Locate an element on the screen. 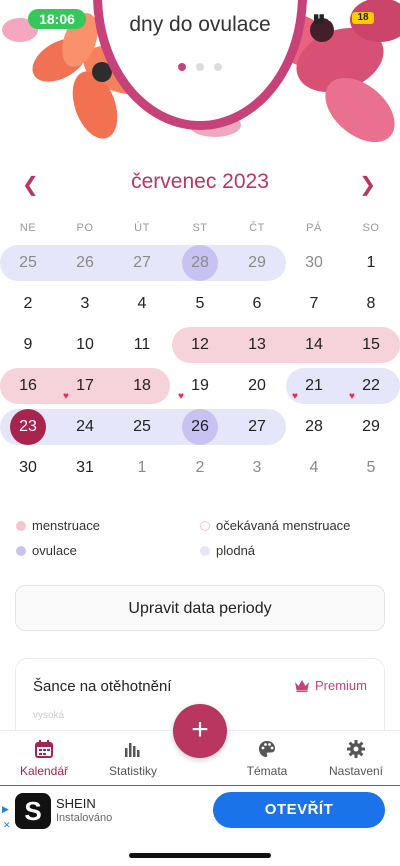  day-number: 26 is located at coordinates (200, 426).